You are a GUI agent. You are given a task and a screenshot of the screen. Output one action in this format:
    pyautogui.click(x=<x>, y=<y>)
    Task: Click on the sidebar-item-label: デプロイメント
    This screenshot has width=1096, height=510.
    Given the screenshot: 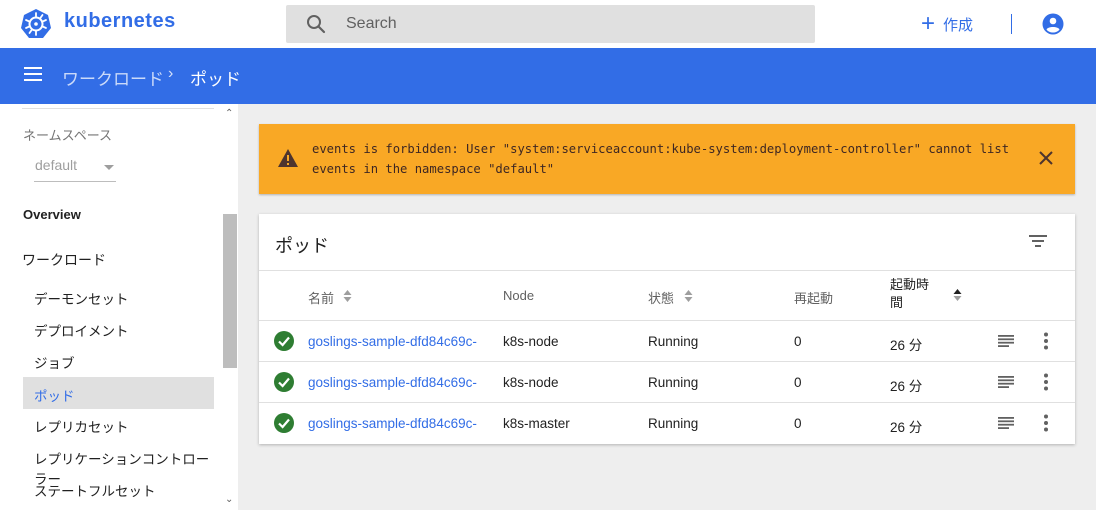 What is the action you would take?
    pyautogui.click(x=81, y=331)
    